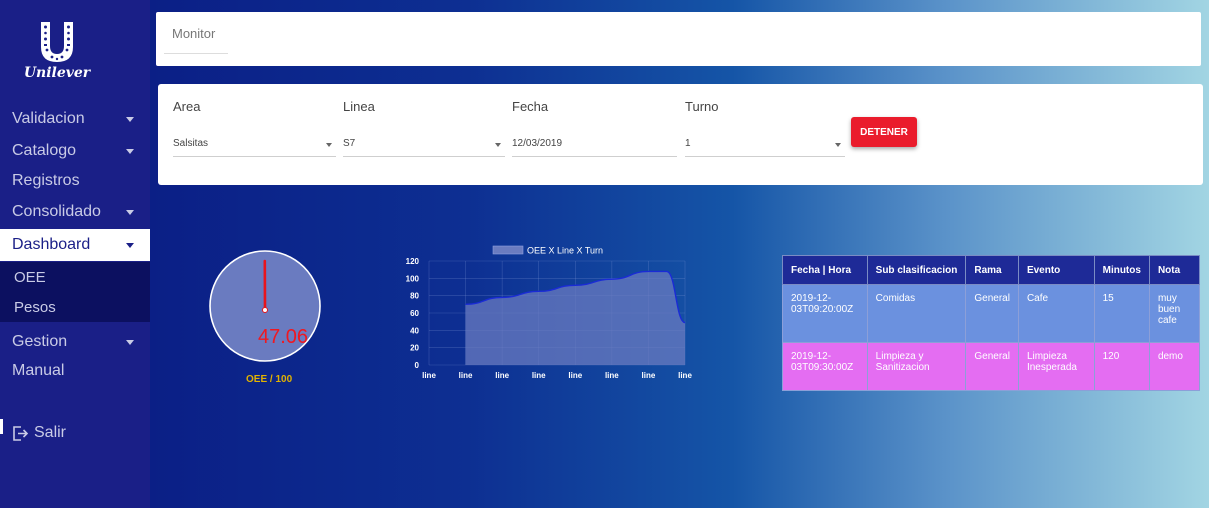  Describe the element at coordinates (75, 277) in the screenshot. I see `sidebar-subitem-oee: OEE` at that location.